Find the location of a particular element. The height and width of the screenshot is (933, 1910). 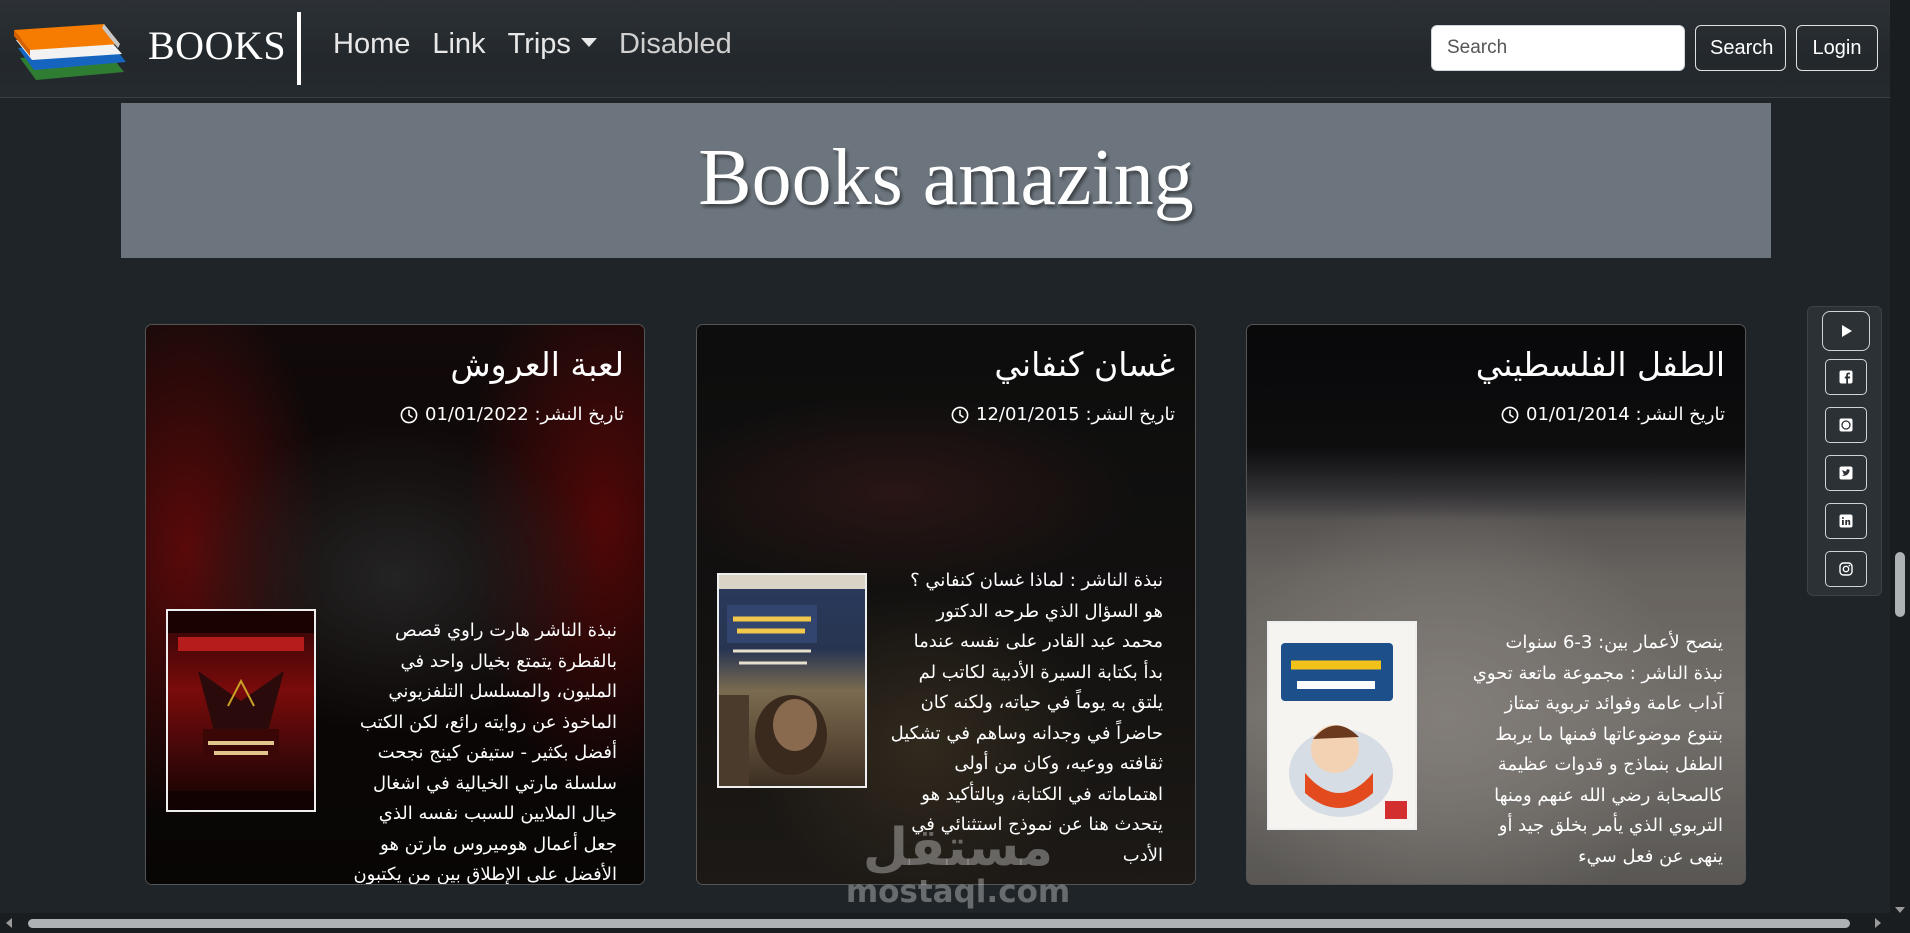

vertical-scroll-thumb is located at coordinates (1900, 584).